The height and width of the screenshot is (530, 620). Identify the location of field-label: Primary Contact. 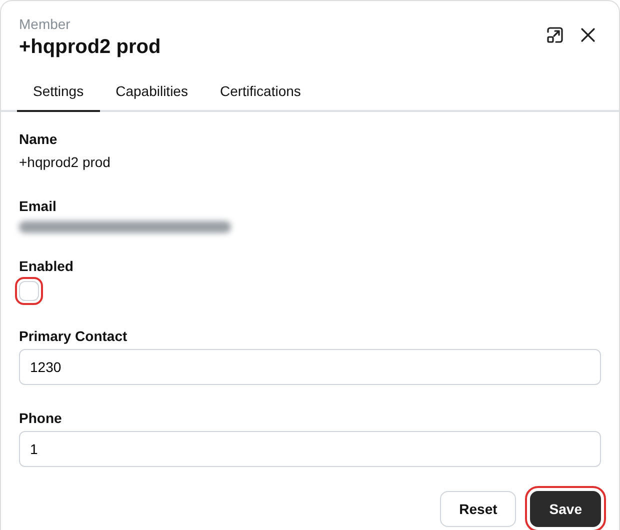
(73, 336).